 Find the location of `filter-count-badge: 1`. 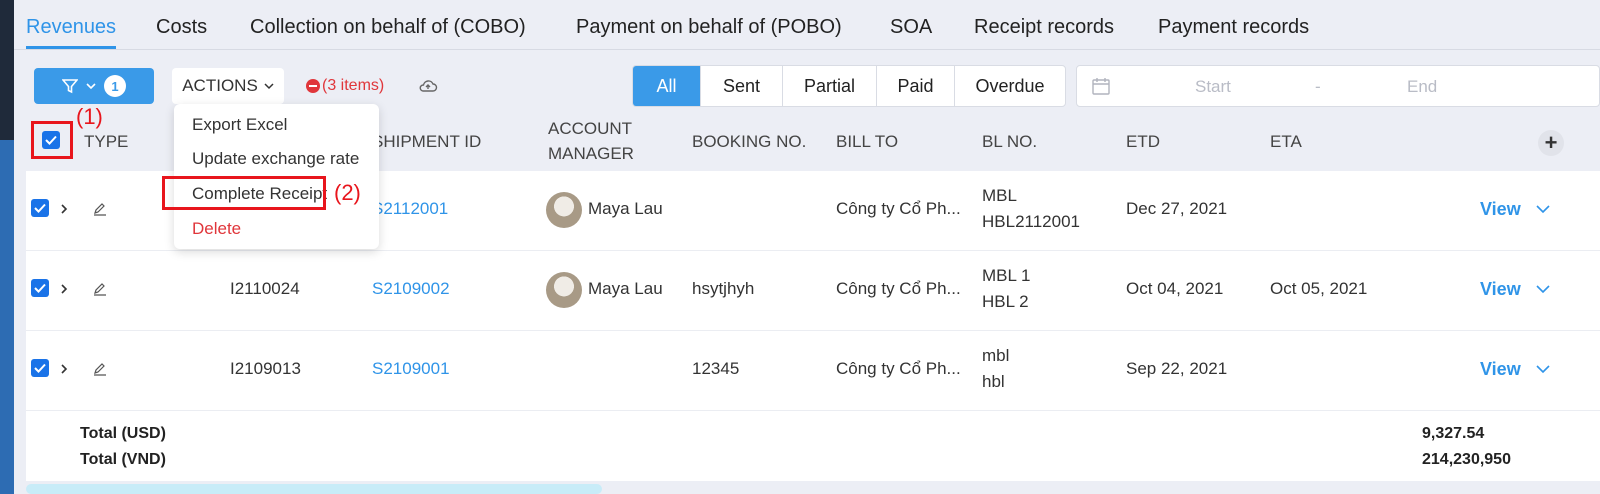

filter-count-badge: 1 is located at coordinates (115, 86).